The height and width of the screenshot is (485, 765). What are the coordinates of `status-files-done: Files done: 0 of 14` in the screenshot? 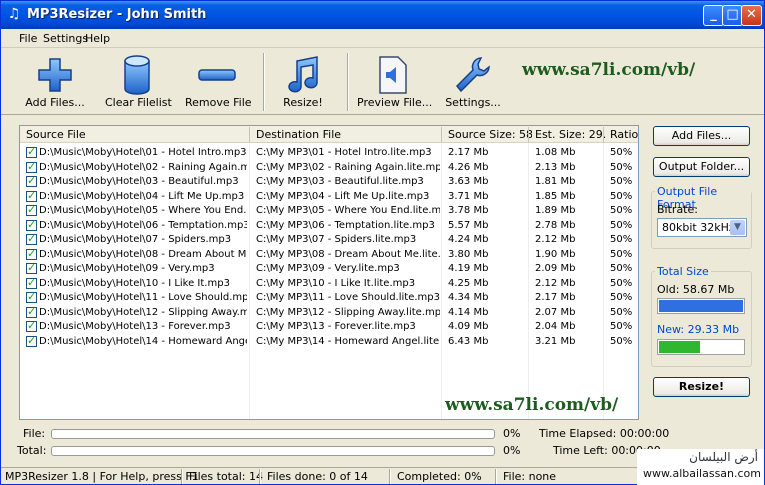 It's located at (317, 476).